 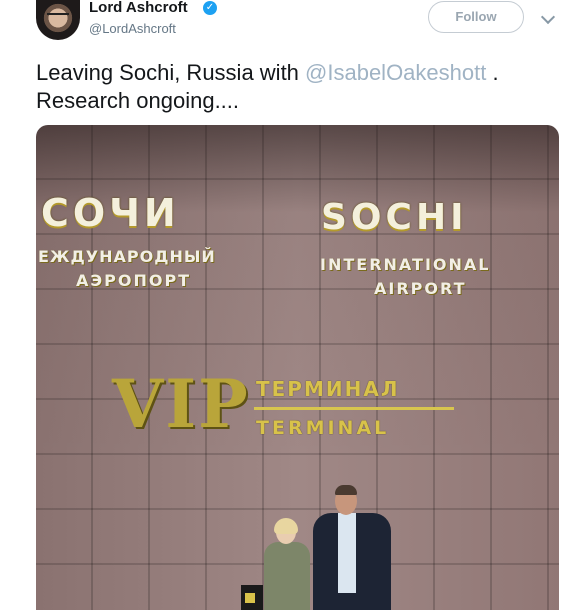 What do you see at coordinates (323, 428) in the screenshot?
I see `sign-terminal-latin: TERMINAL` at bounding box center [323, 428].